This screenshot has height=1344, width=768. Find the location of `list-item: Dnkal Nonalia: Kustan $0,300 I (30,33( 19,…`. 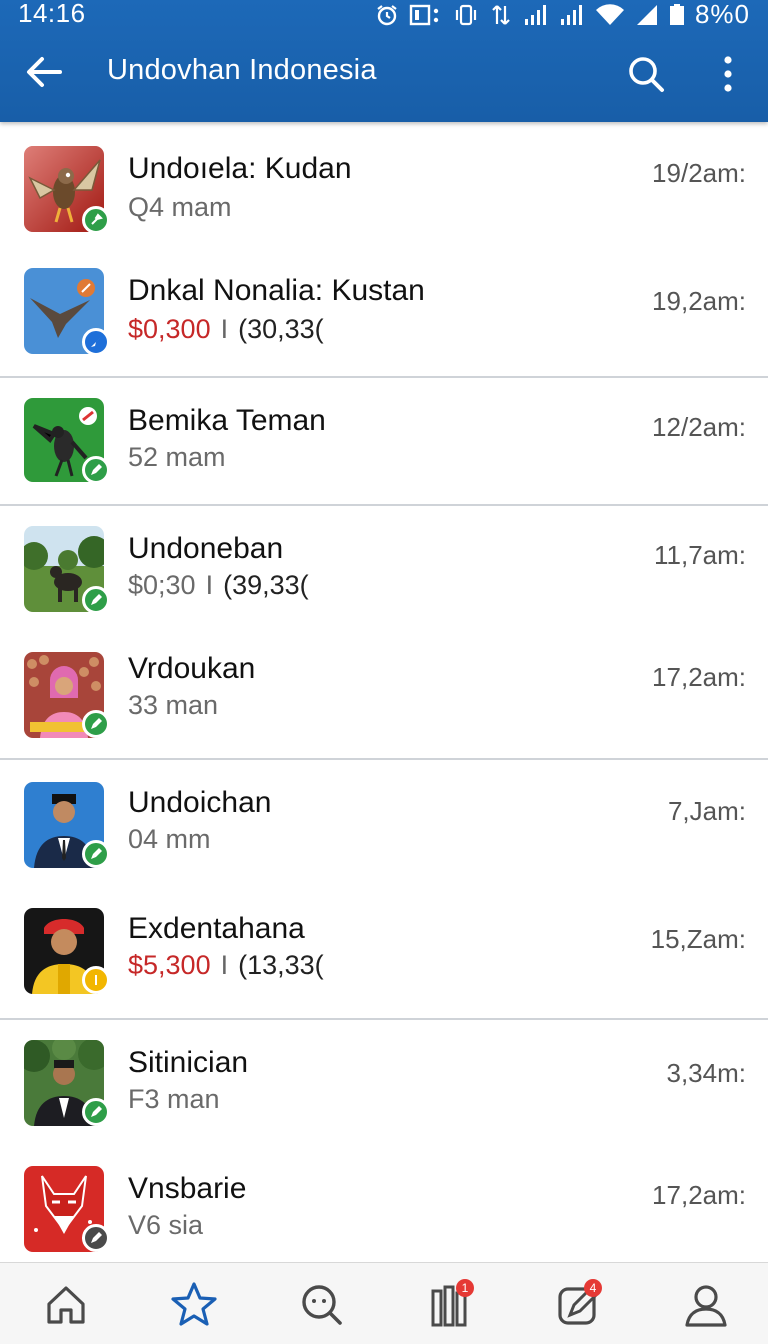

list-item: Dnkal Nonalia: Kustan $0,300 I (30,33( 19,… is located at coordinates (384, 311).